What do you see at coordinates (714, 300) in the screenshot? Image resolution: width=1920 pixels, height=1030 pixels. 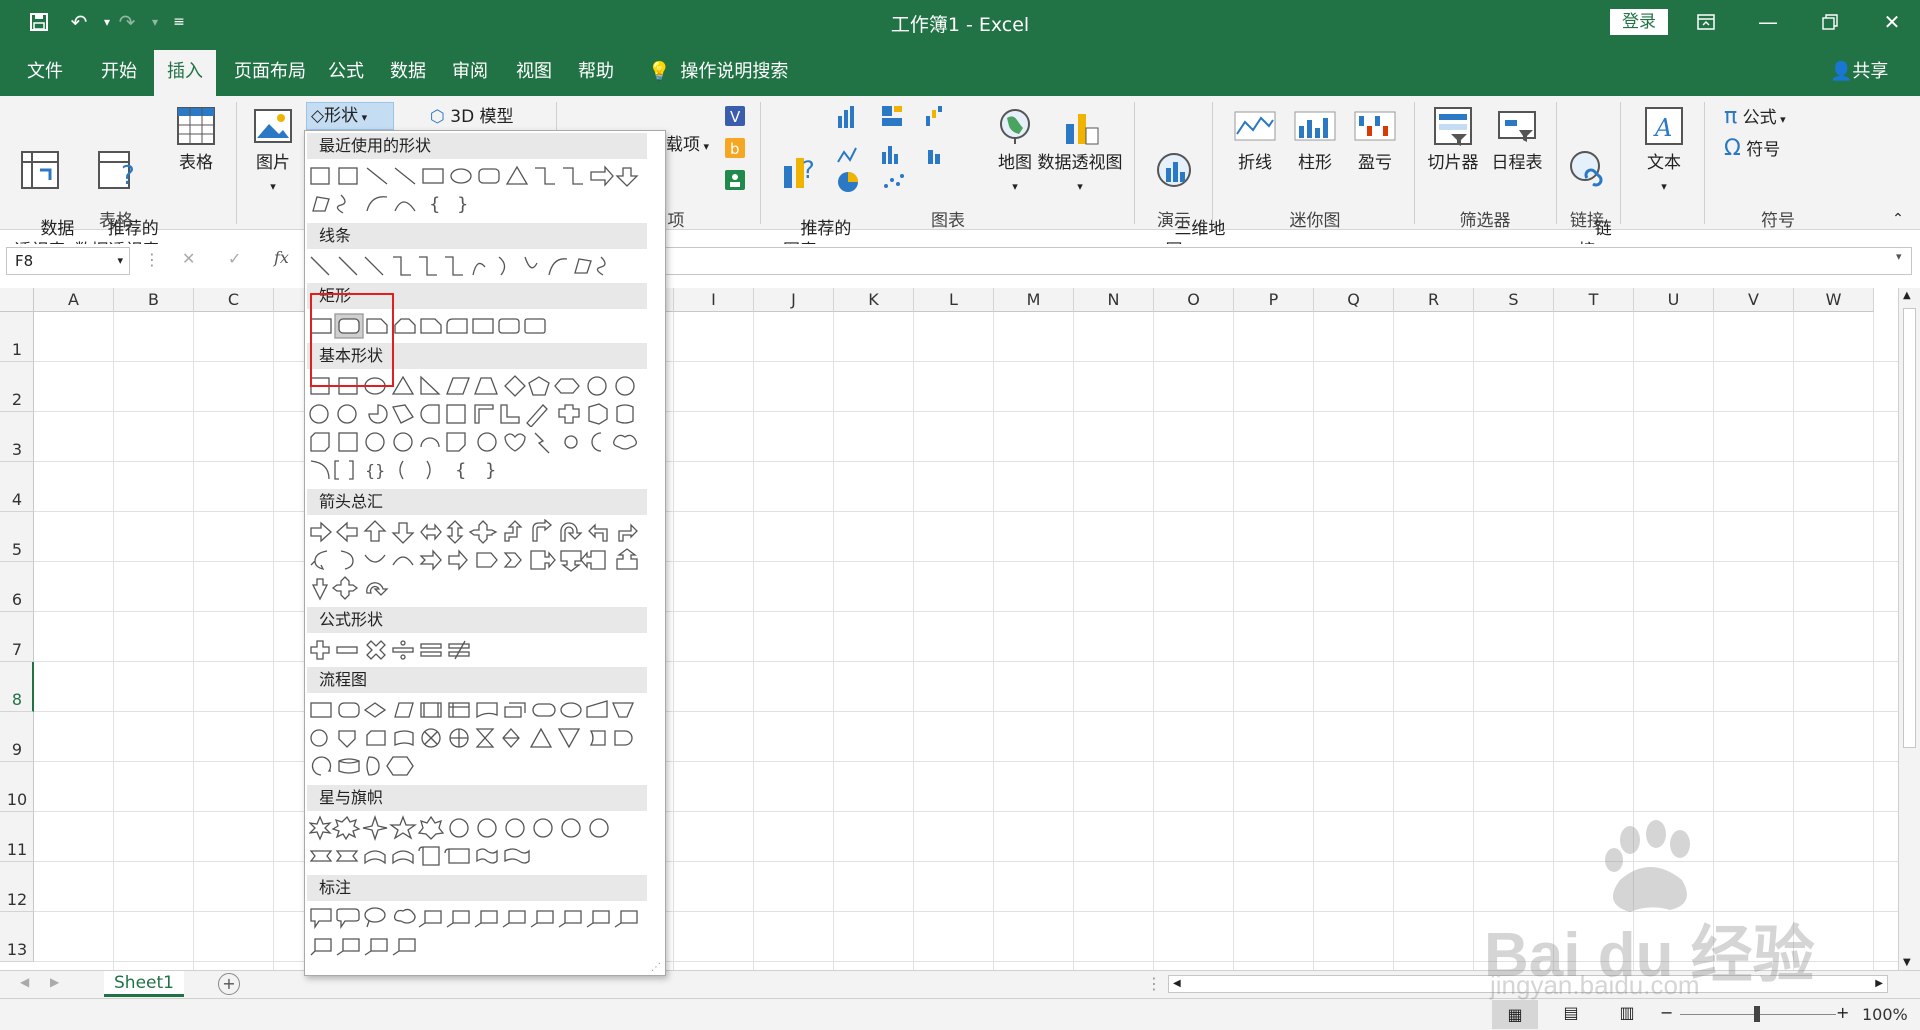 I see `column-header: I` at bounding box center [714, 300].